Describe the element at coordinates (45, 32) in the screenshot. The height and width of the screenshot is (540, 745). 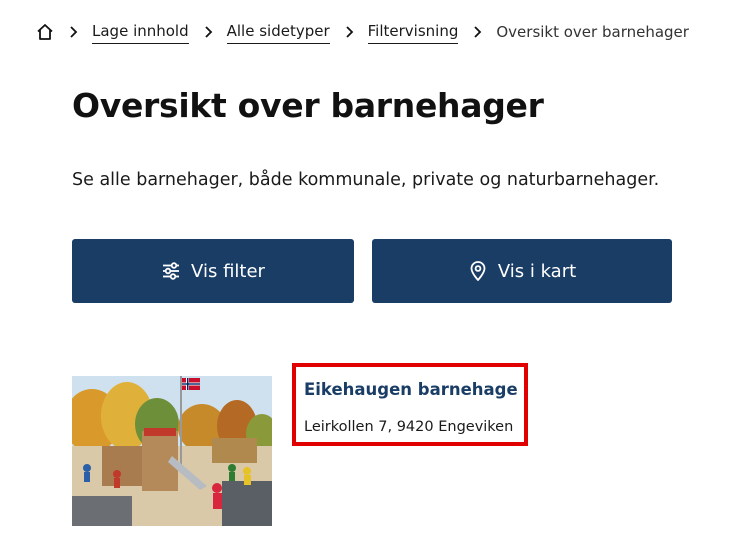
I see `home-icon` at that location.